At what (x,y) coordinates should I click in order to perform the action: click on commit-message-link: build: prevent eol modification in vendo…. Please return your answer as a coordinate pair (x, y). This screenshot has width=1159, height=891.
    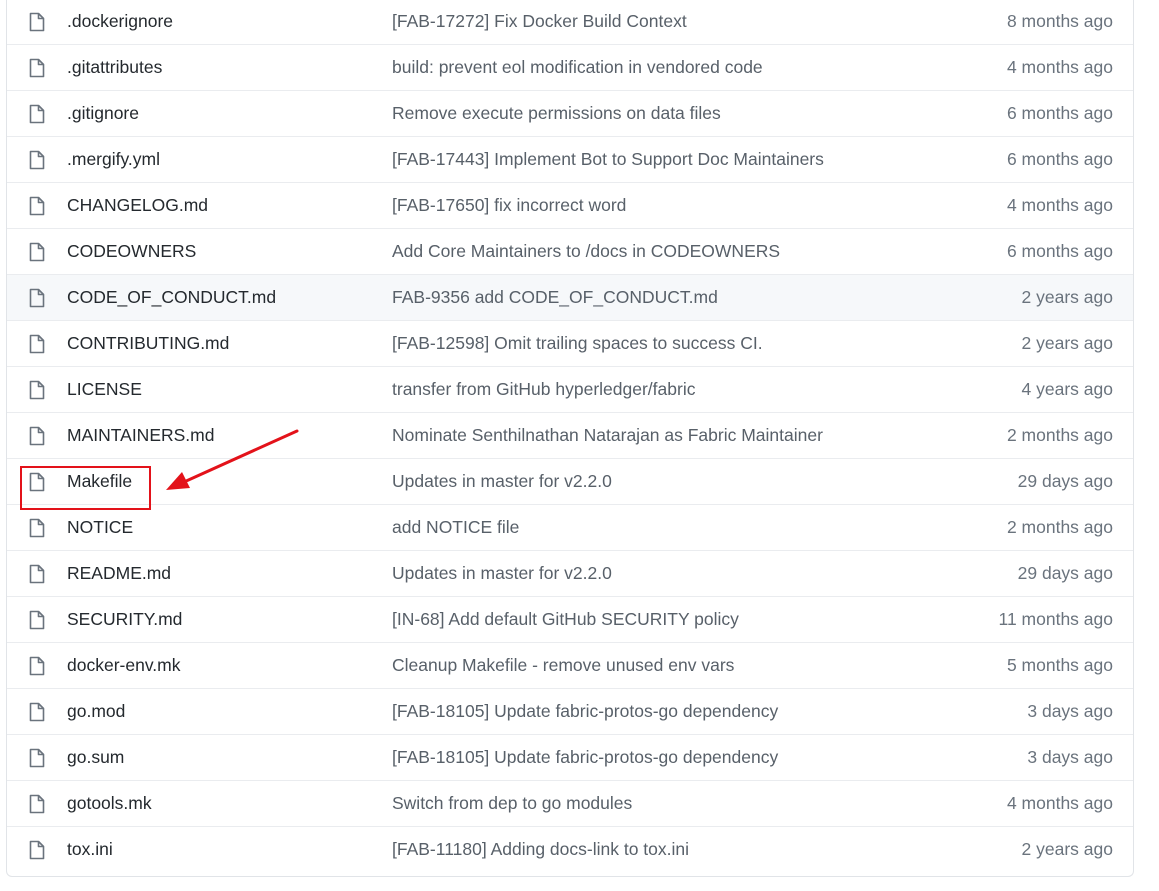
    Looking at the image, I should click on (577, 67).